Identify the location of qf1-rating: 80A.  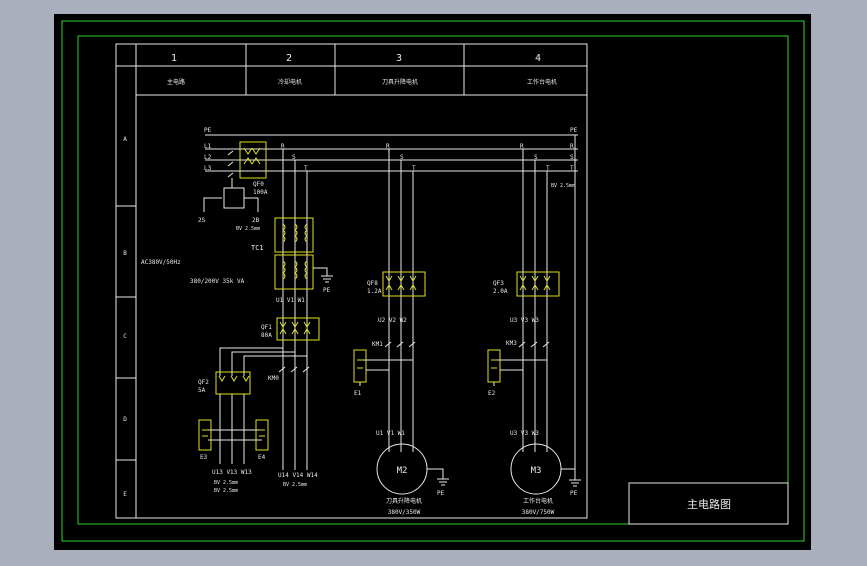
(266, 335).